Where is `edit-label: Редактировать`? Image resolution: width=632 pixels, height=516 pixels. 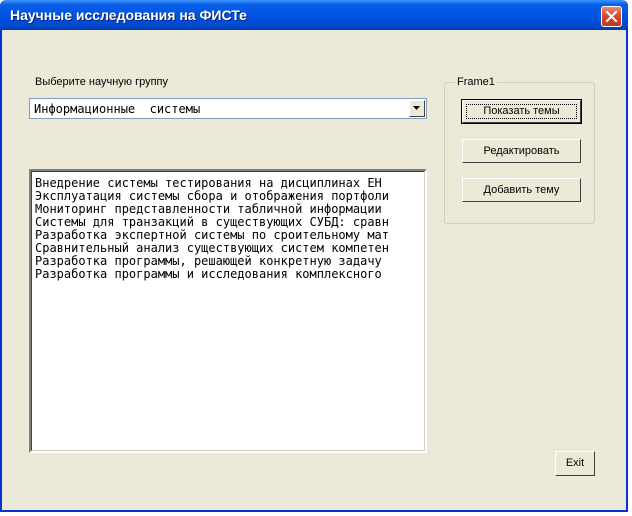
edit-label: Редактировать is located at coordinates (521, 151).